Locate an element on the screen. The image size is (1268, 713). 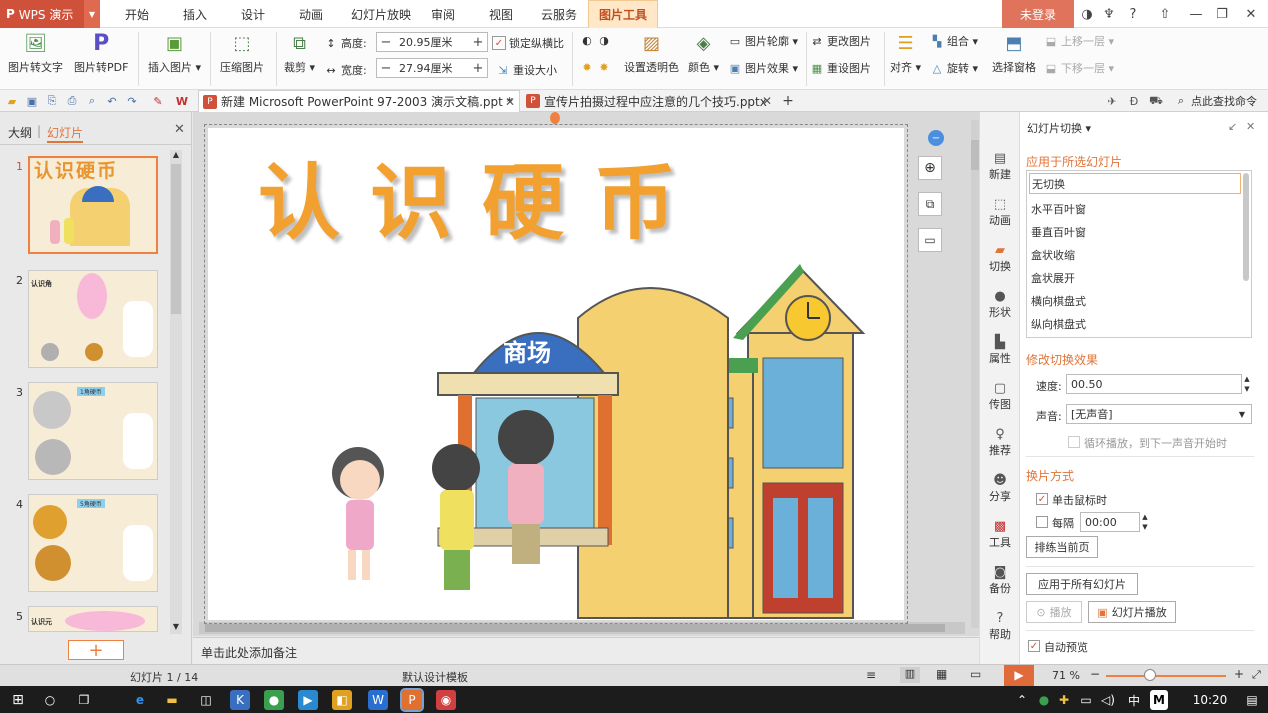
send-backward-button: ⬓ 下移一层 ▾ is located at coordinates (1079, 68).